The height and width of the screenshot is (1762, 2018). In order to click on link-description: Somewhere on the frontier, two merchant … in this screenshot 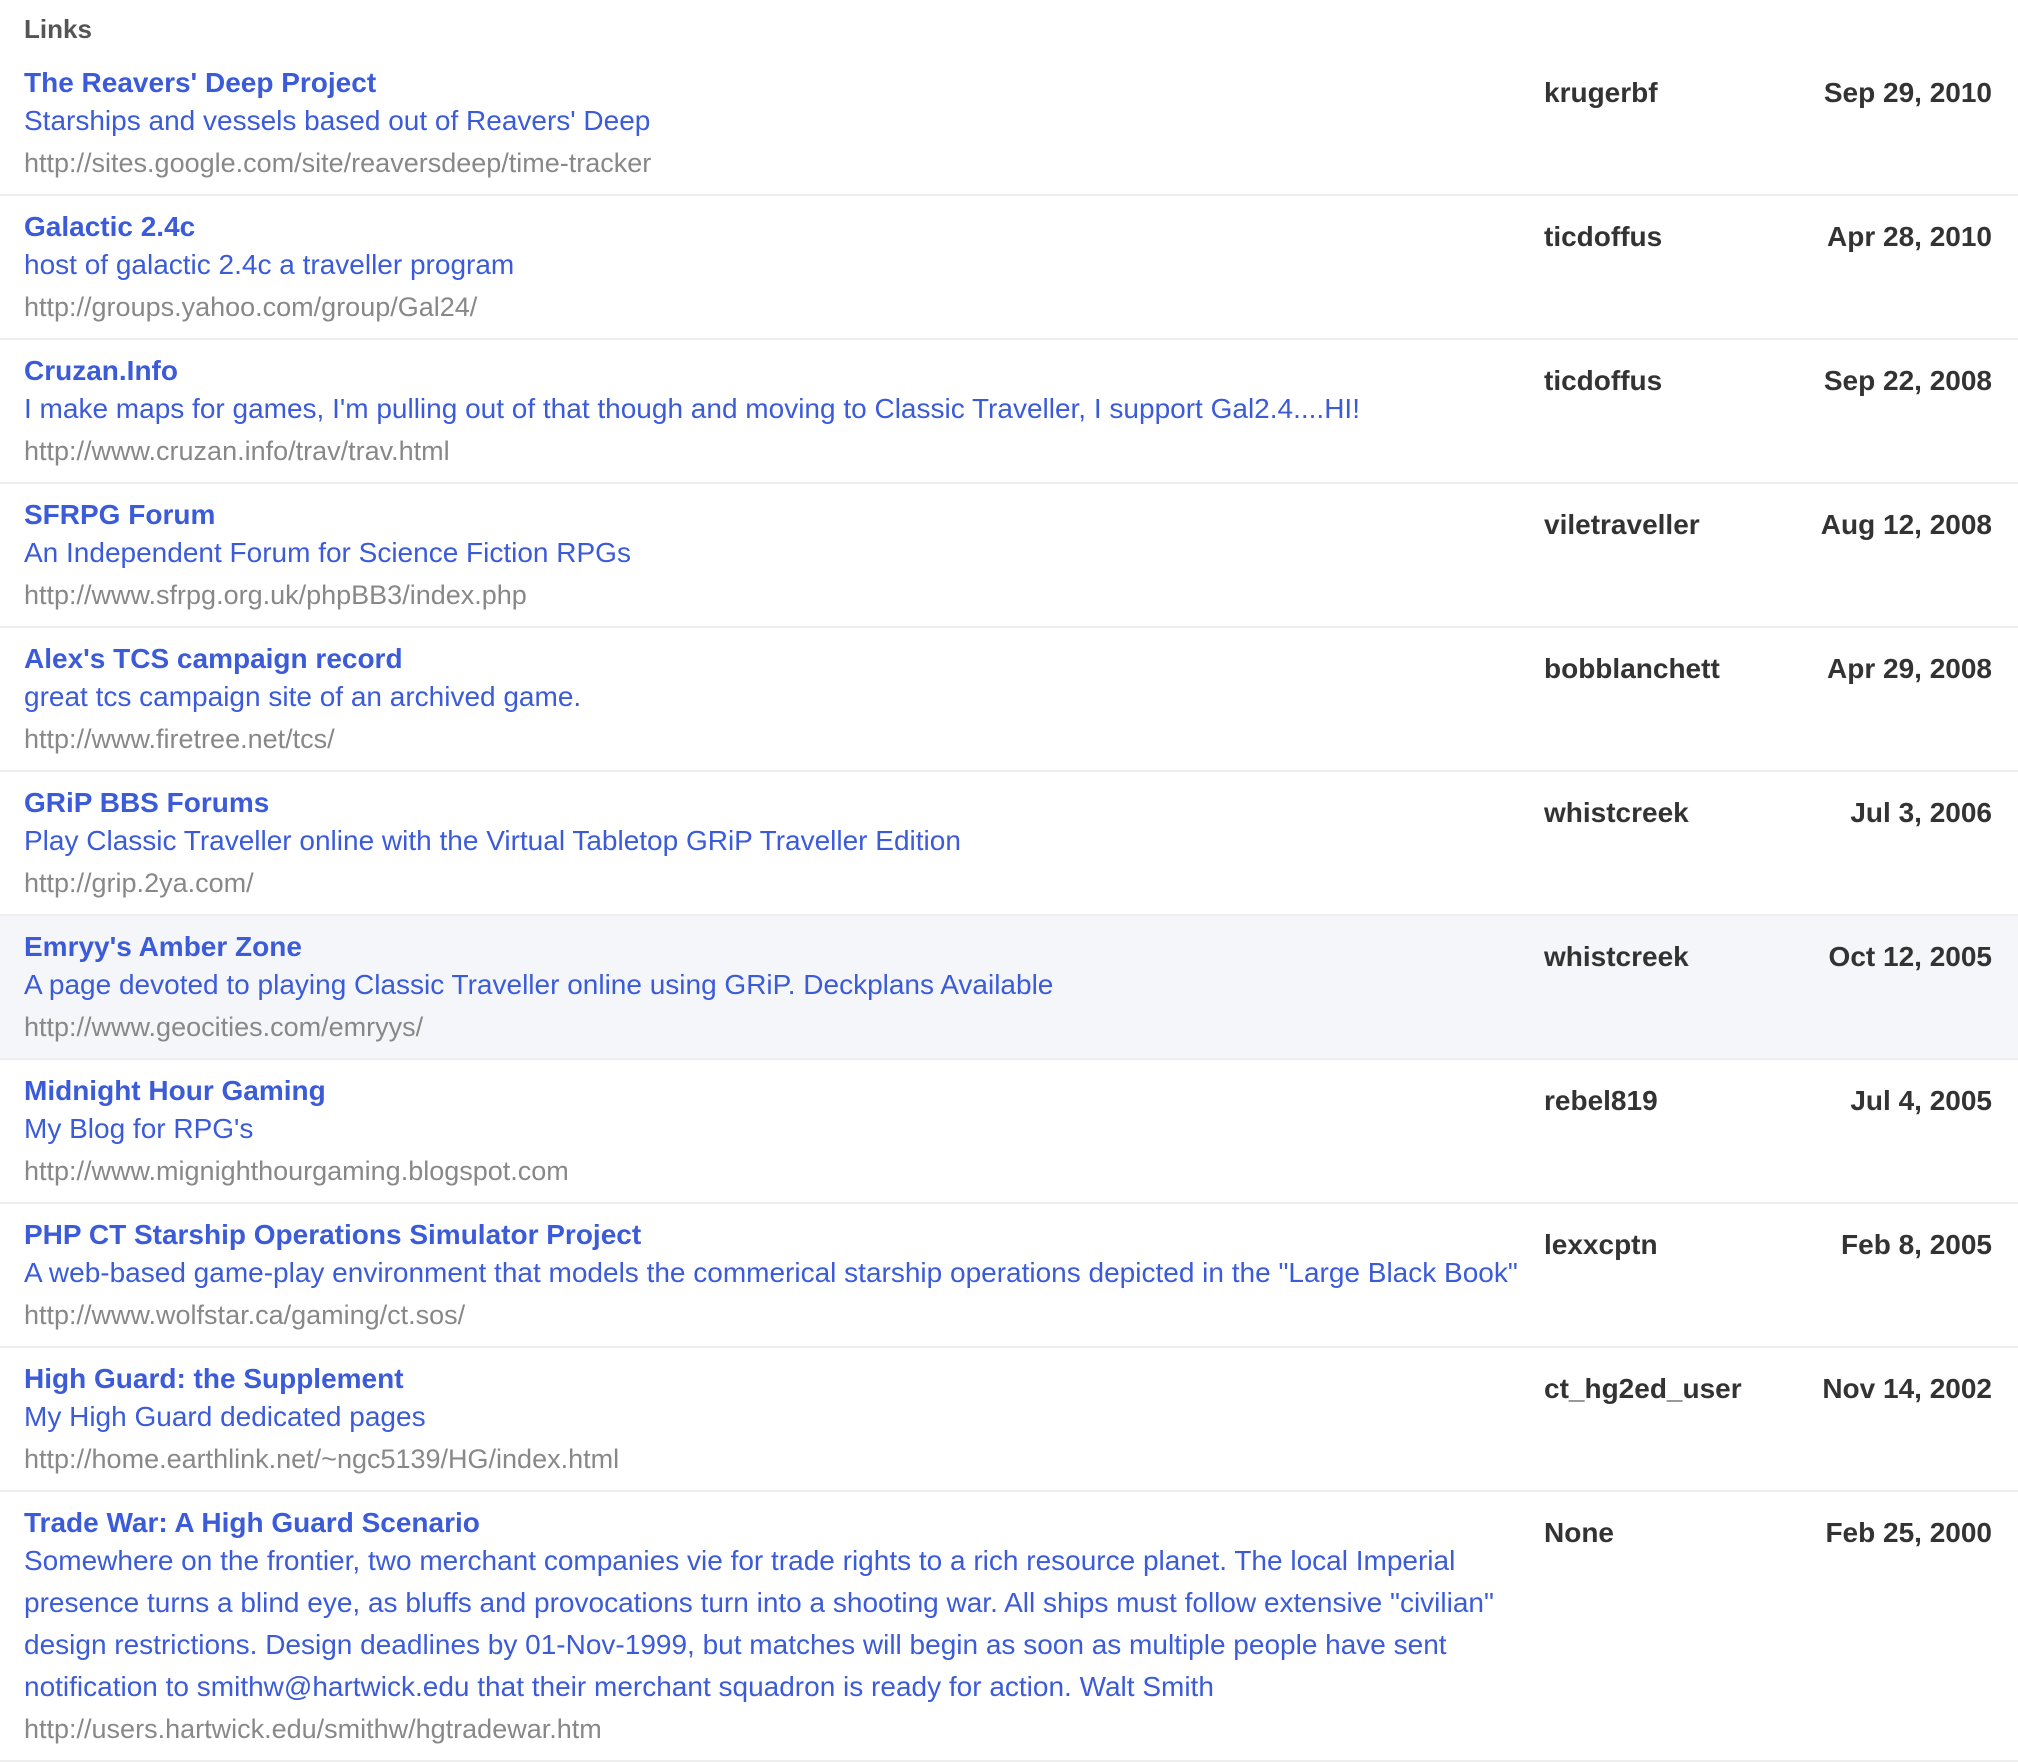, I will do `click(784, 1624)`.